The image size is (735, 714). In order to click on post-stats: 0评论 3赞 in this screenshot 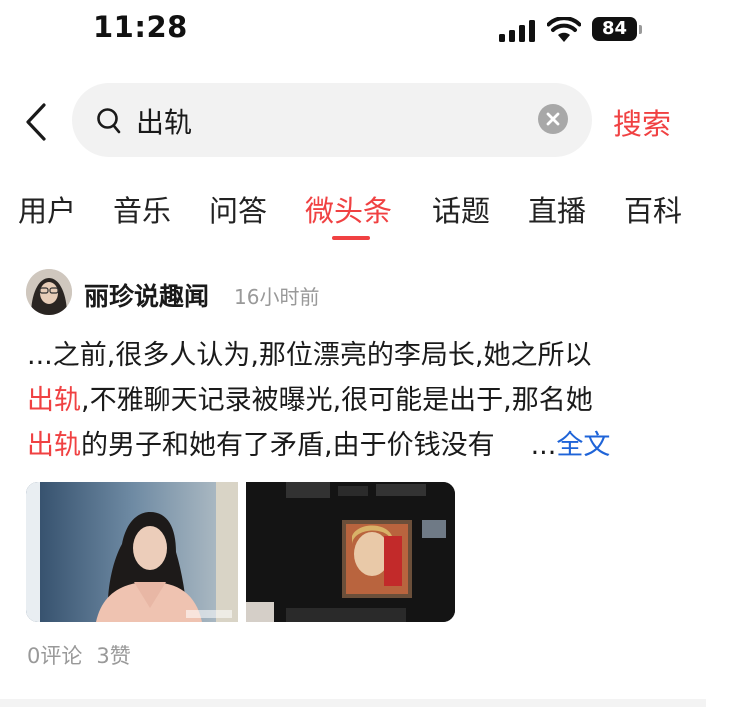, I will do `click(79, 655)`.